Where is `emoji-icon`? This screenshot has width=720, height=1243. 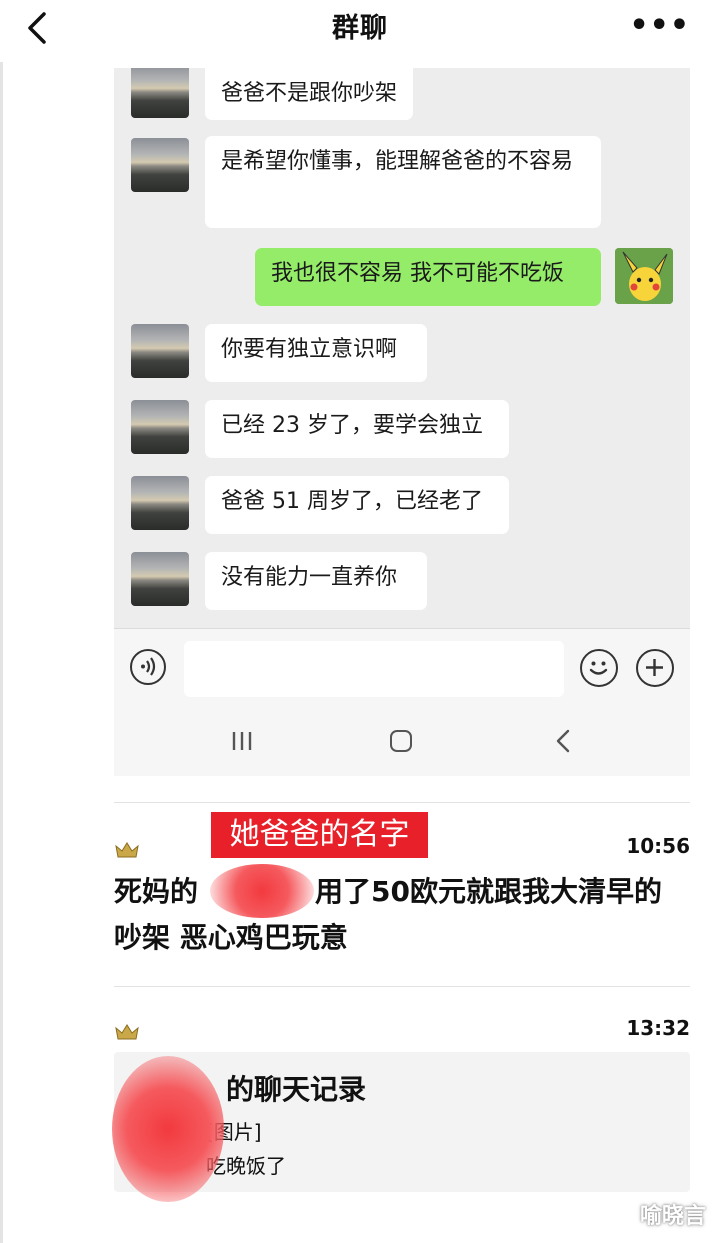
emoji-icon is located at coordinates (599, 668).